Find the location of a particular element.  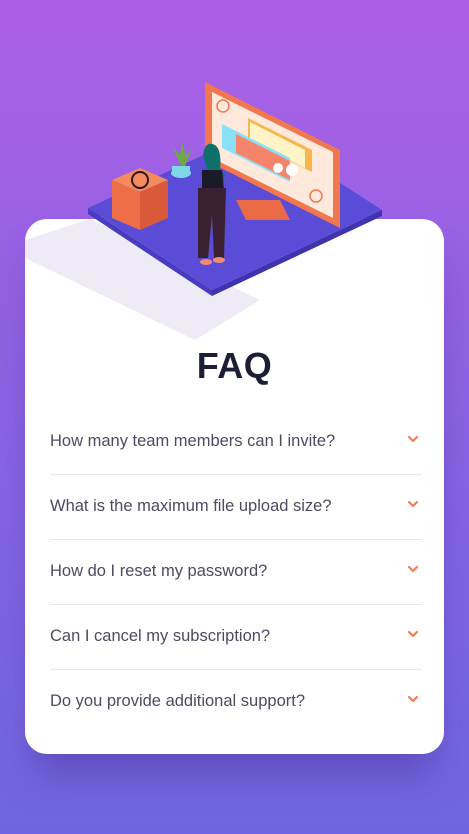

faq-item: Do you provide additional support? is located at coordinates (236, 702).